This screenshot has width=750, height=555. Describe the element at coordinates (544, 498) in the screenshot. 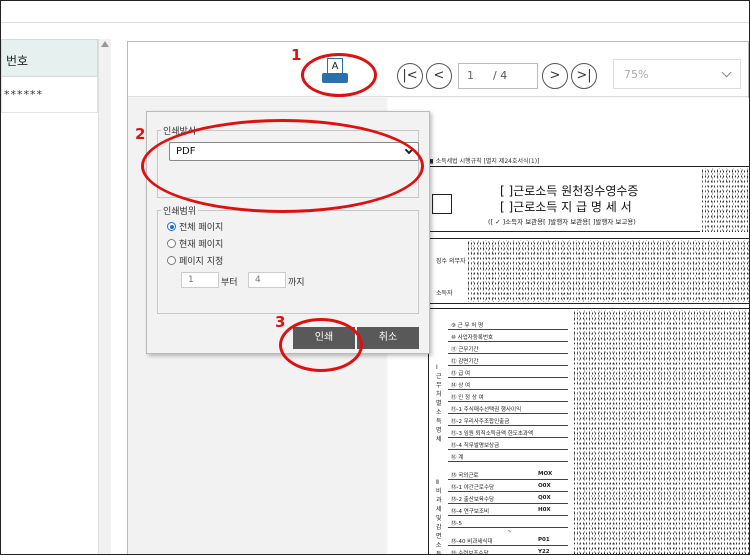

I see `income-code: Q0X` at that location.